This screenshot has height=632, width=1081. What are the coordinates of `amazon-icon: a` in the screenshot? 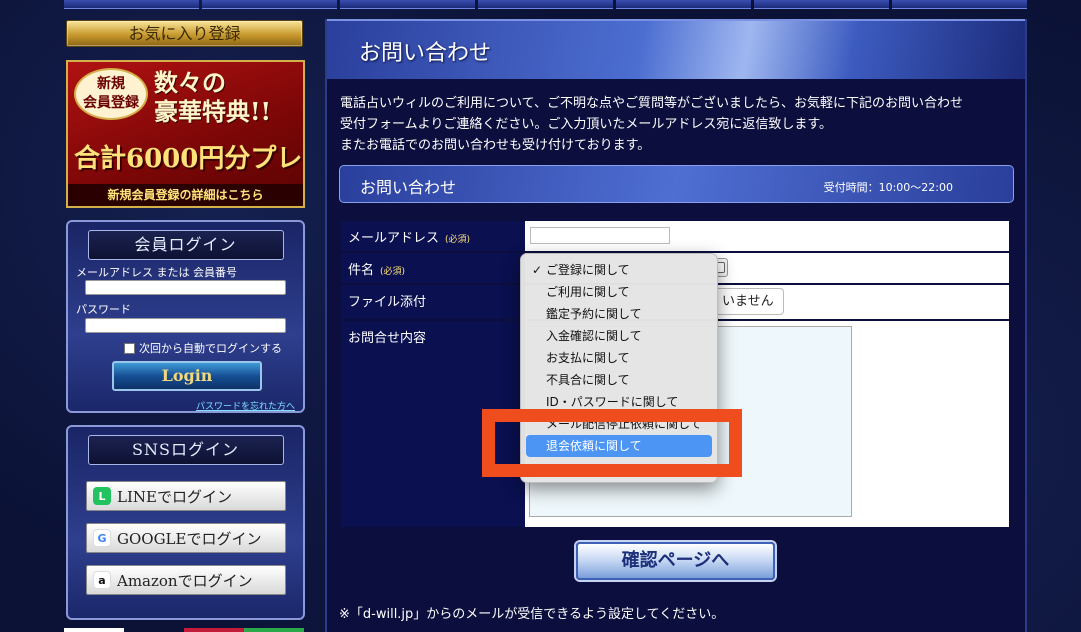 It's located at (102, 580).